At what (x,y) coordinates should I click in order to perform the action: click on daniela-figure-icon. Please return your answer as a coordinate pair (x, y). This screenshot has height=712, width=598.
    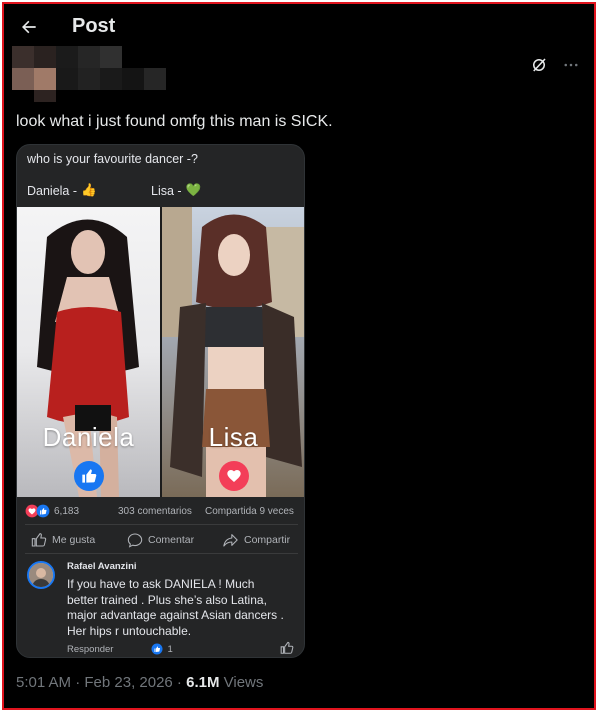
    Looking at the image, I should click on (88, 358).